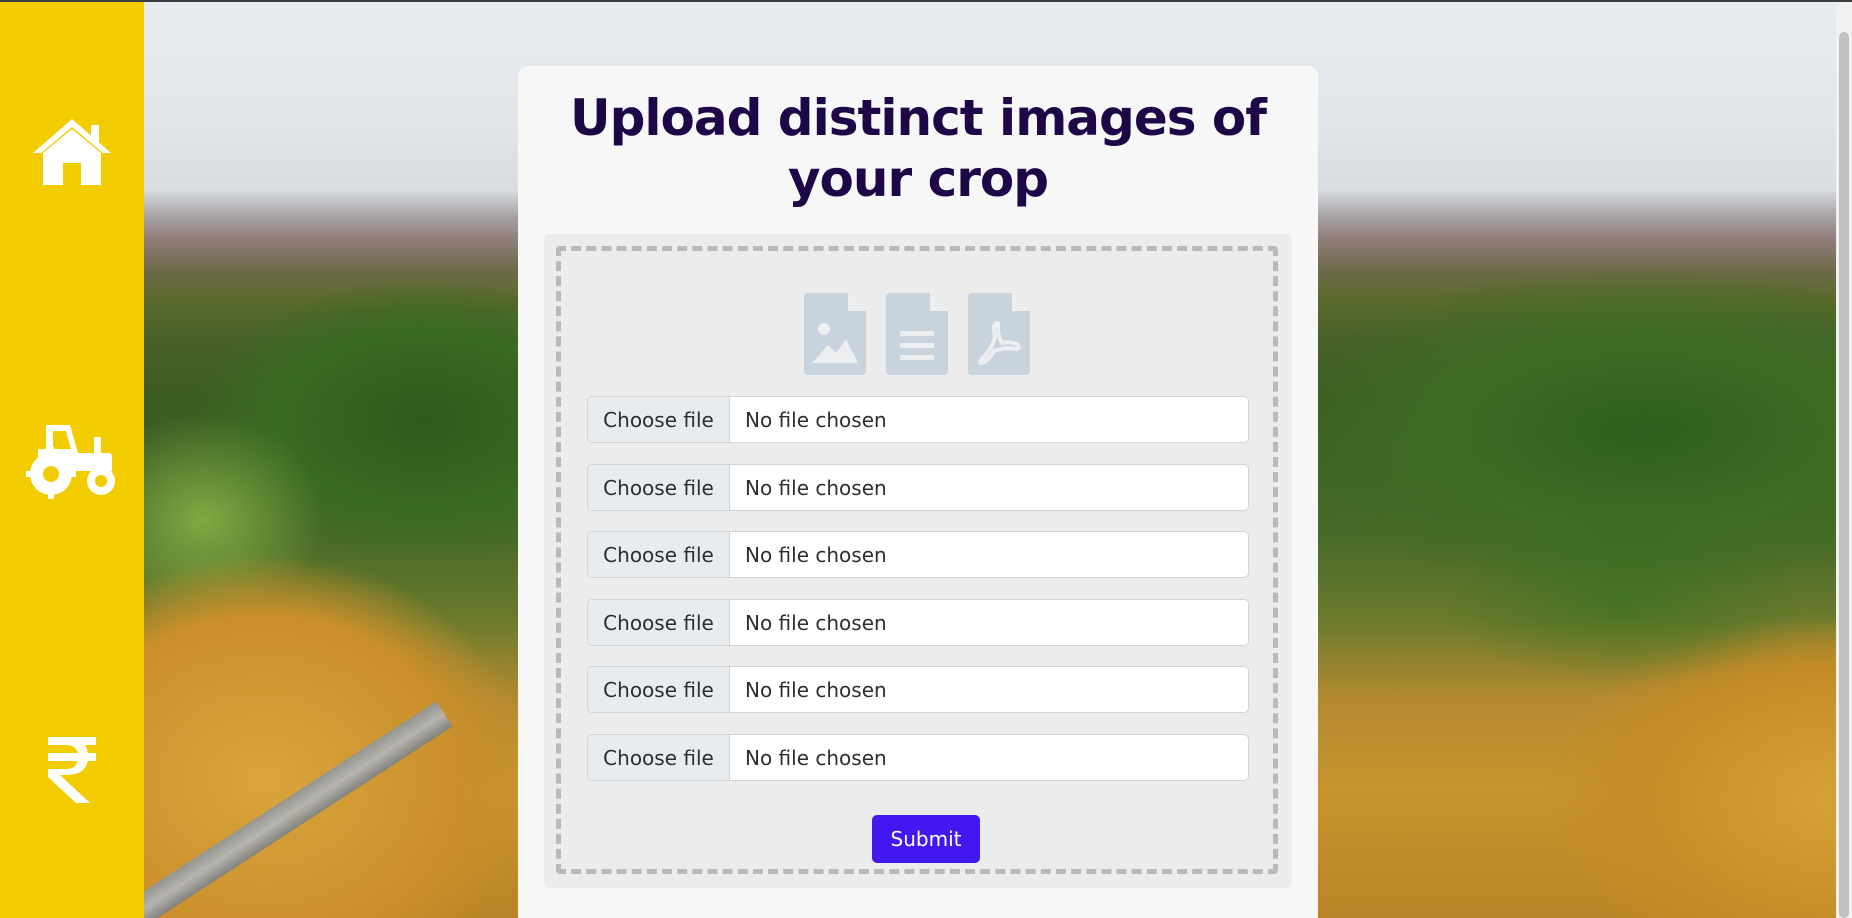 The height and width of the screenshot is (918, 1852). I want to click on sidebar-item-payments, so click(72, 769).